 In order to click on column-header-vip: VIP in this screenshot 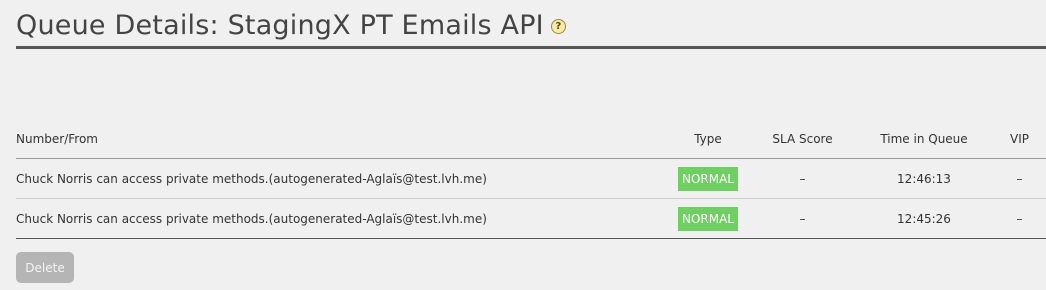, I will do `click(1019, 139)`.